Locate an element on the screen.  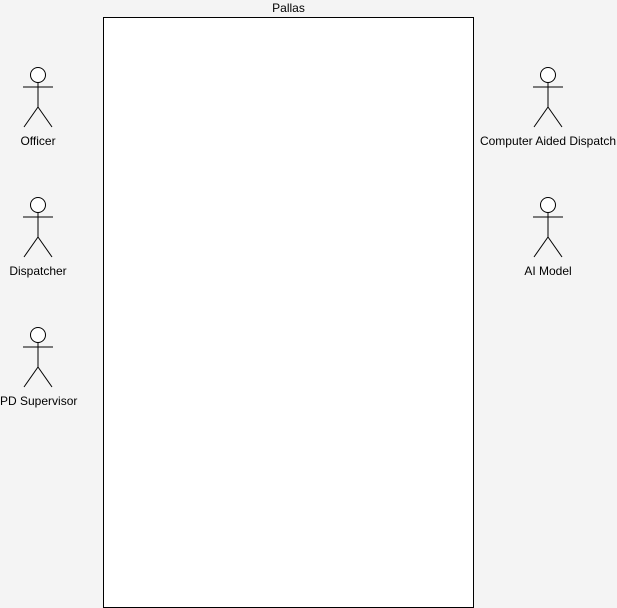
actor-pd-supervisor-label: PD Supervisor is located at coordinates (39, 401).